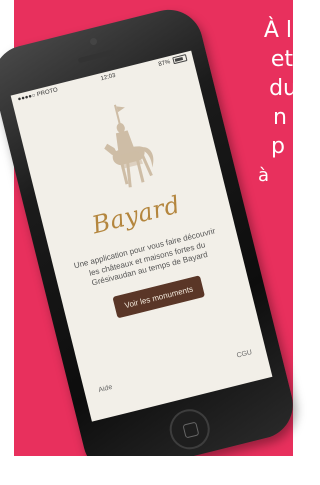 This screenshot has height=485, width=320. I want to click on page-bottom-margin, so click(146, 470).